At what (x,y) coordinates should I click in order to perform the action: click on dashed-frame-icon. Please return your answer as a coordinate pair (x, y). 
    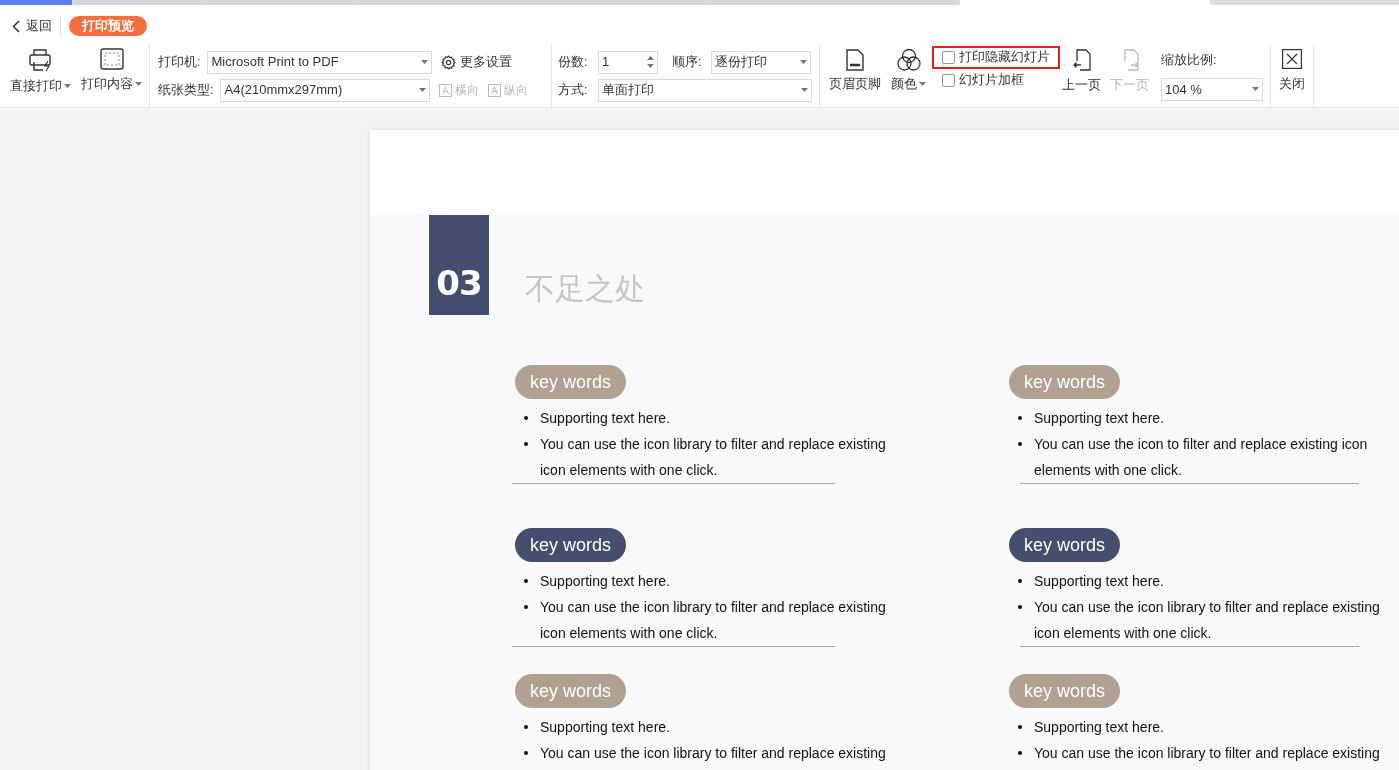
    Looking at the image, I should click on (111, 59).